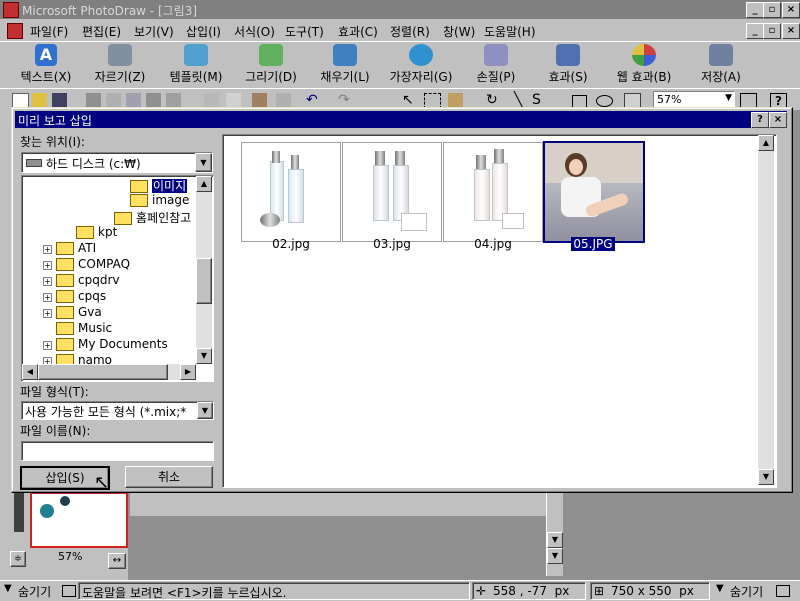 The width and height of the screenshot is (800, 601). What do you see at coordinates (392, 244) in the screenshot?
I see `file-name-label: 03.jpg` at bounding box center [392, 244].